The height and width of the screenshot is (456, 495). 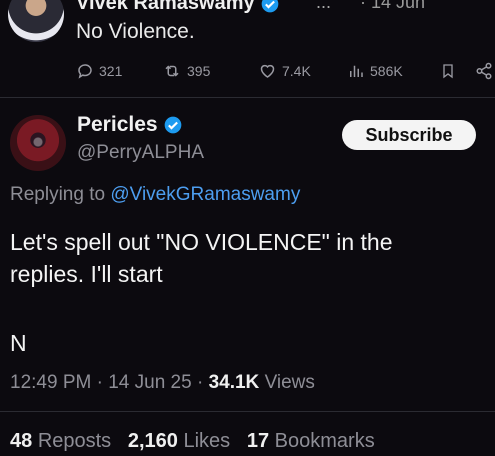 I want to click on engagement-stats: 48 Reposts 2,160 Likes 17 Bookmarks, so click(x=192, y=441).